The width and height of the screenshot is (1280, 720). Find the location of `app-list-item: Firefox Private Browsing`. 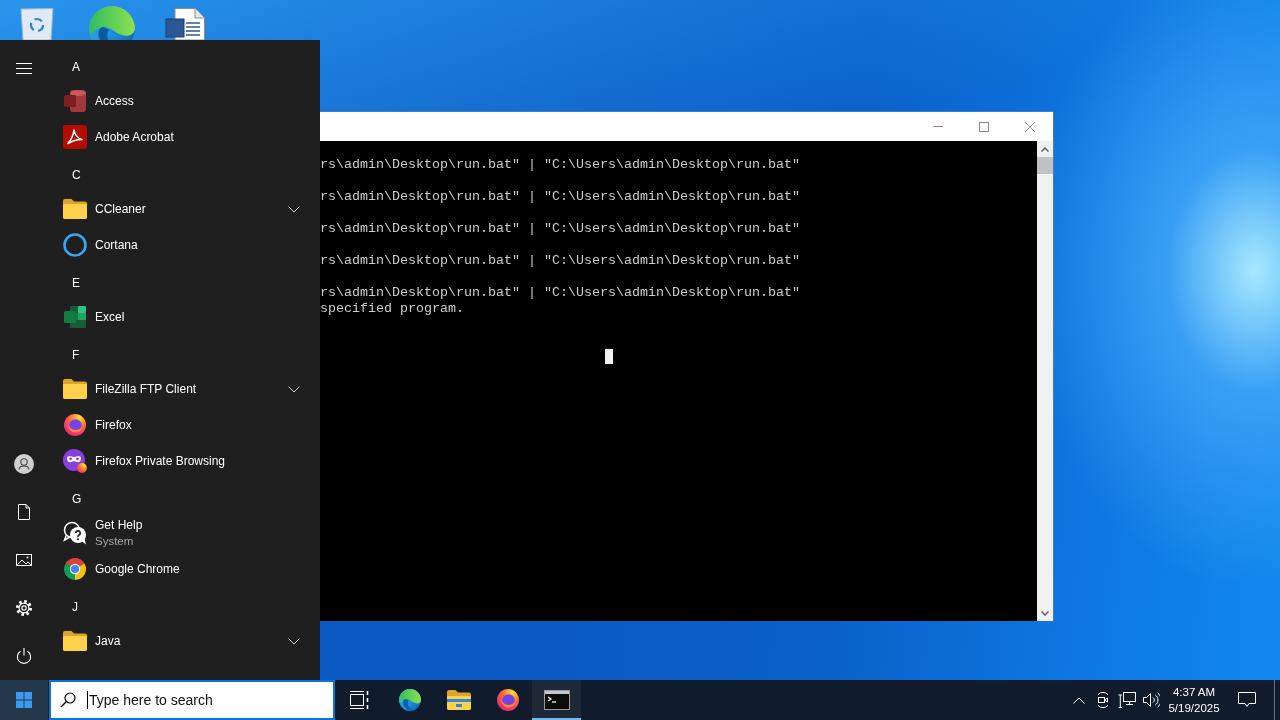

app-list-item: Firefox Private Browsing is located at coordinates (174, 461).